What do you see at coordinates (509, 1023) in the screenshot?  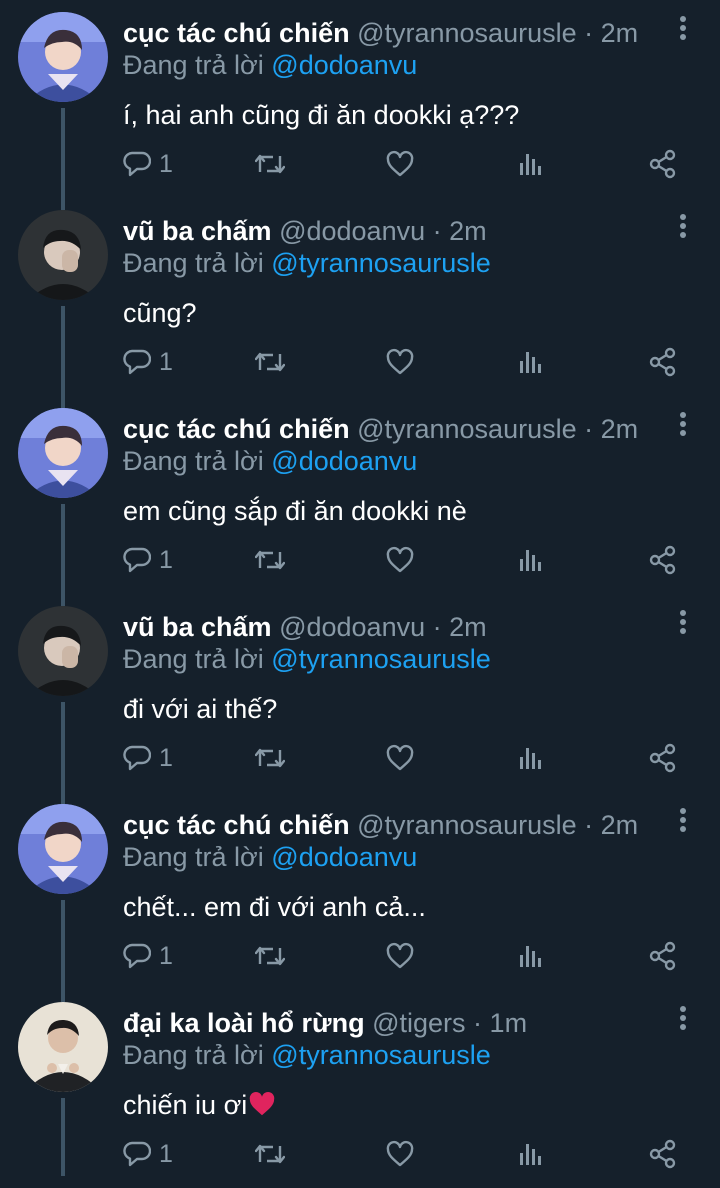 I see `timestamp: 1m` at bounding box center [509, 1023].